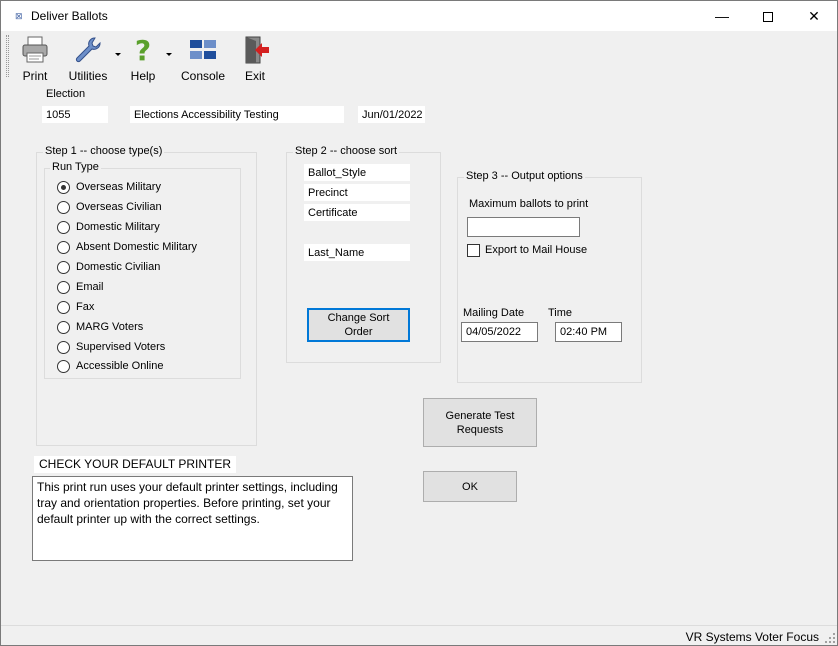 The image size is (838, 646). What do you see at coordinates (830, 638) in the screenshot?
I see `resize-grip-icon` at bounding box center [830, 638].